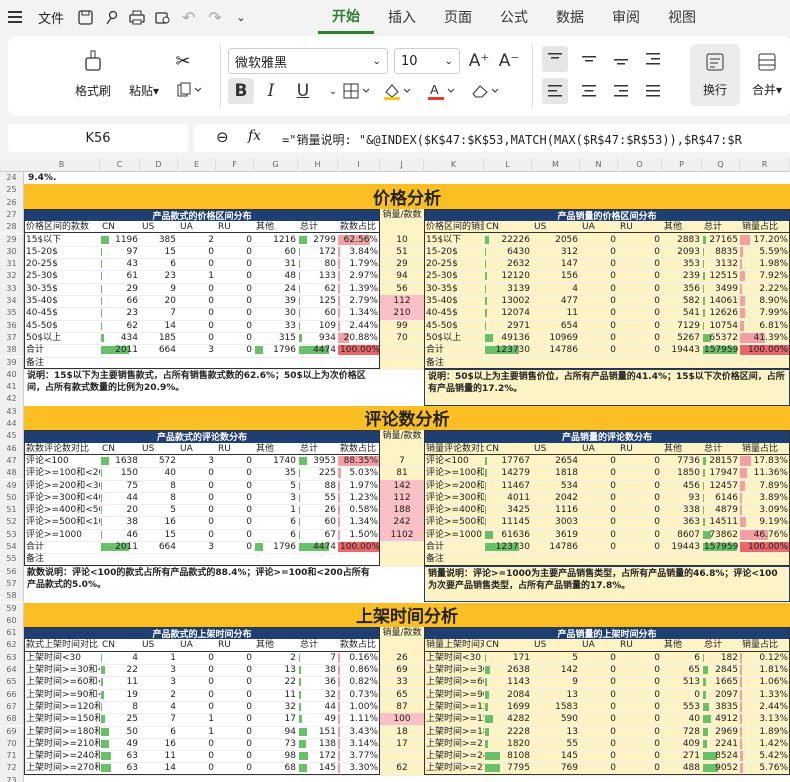  I want to click on font-family-select: 微软雅黑 ⌄, so click(308, 61).